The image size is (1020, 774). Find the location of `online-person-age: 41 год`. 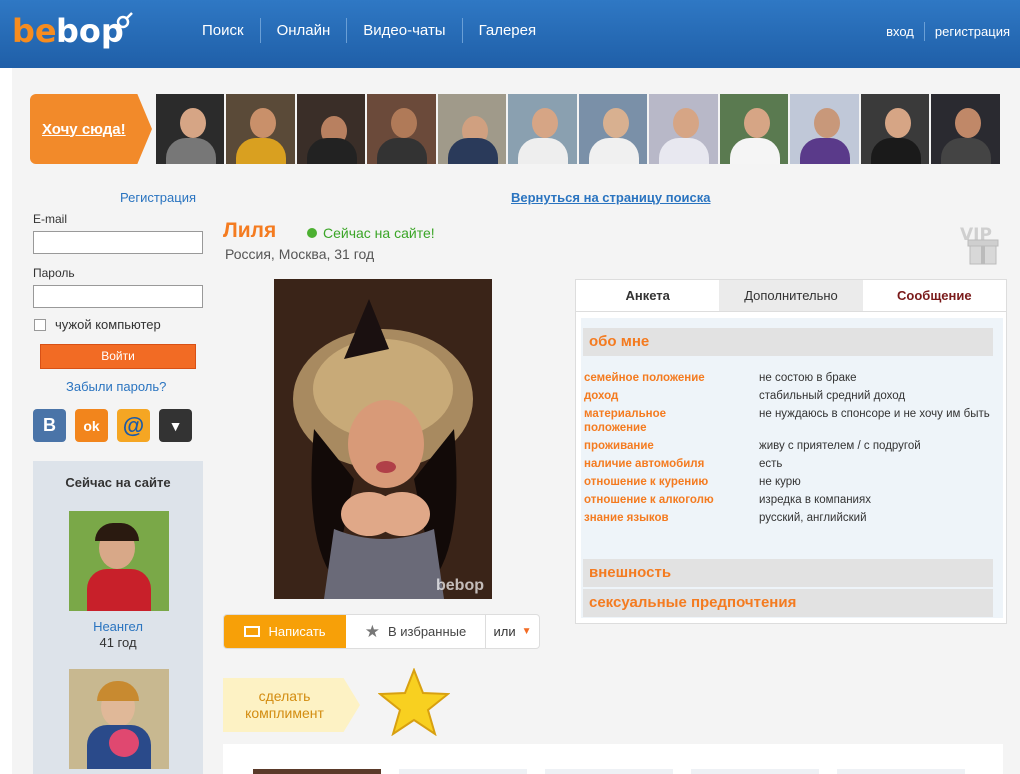

online-person-age: 41 год is located at coordinates (118, 642).